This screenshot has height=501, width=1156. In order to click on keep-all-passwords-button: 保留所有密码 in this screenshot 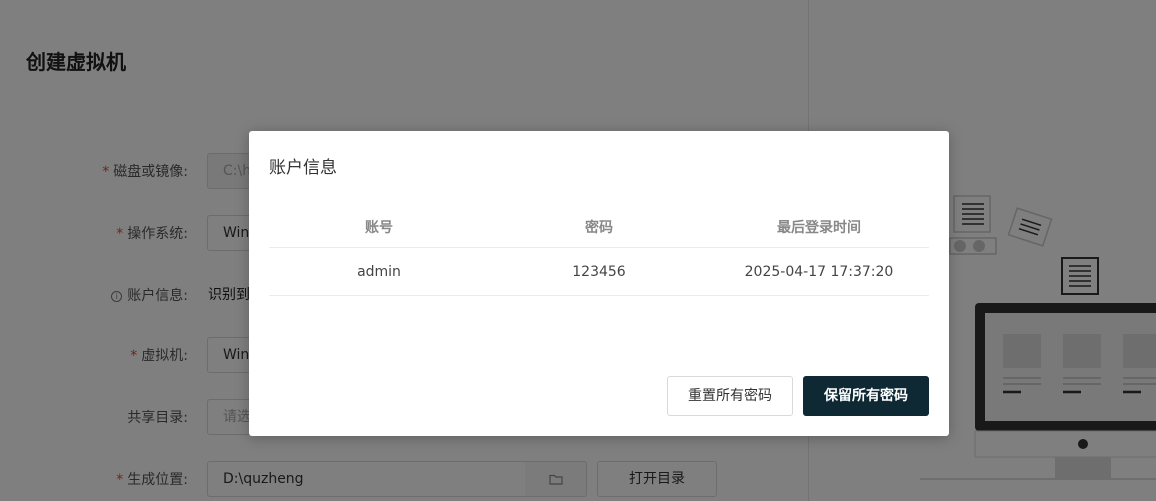, I will do `click(866, 396)`.